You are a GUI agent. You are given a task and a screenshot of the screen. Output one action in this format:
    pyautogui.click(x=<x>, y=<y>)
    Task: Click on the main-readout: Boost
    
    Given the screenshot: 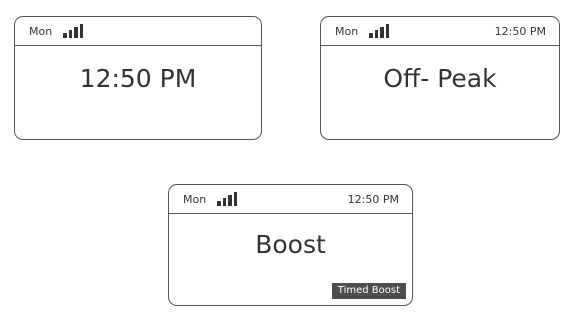 What is the action you would take?
    pyautogui.click(x=290, y=244)
    